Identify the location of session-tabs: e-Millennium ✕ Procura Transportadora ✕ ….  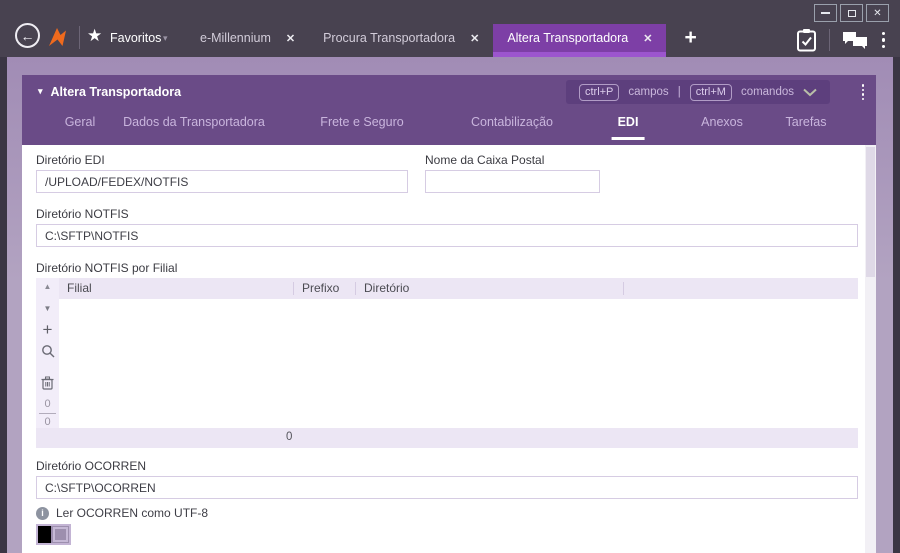
(441, 40).